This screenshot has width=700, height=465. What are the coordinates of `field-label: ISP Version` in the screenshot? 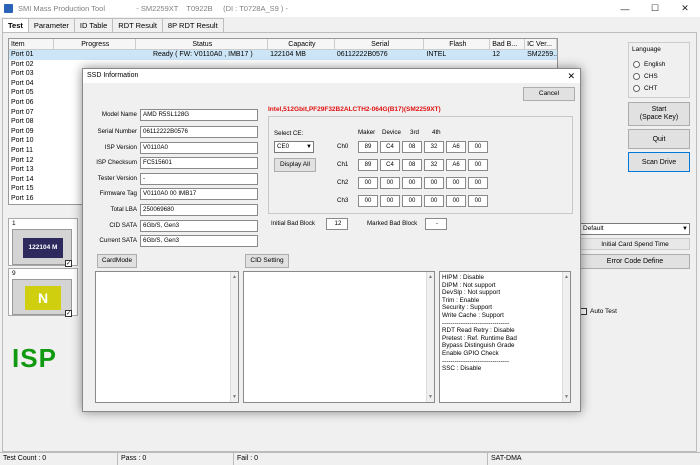 It's located at (120, 147).